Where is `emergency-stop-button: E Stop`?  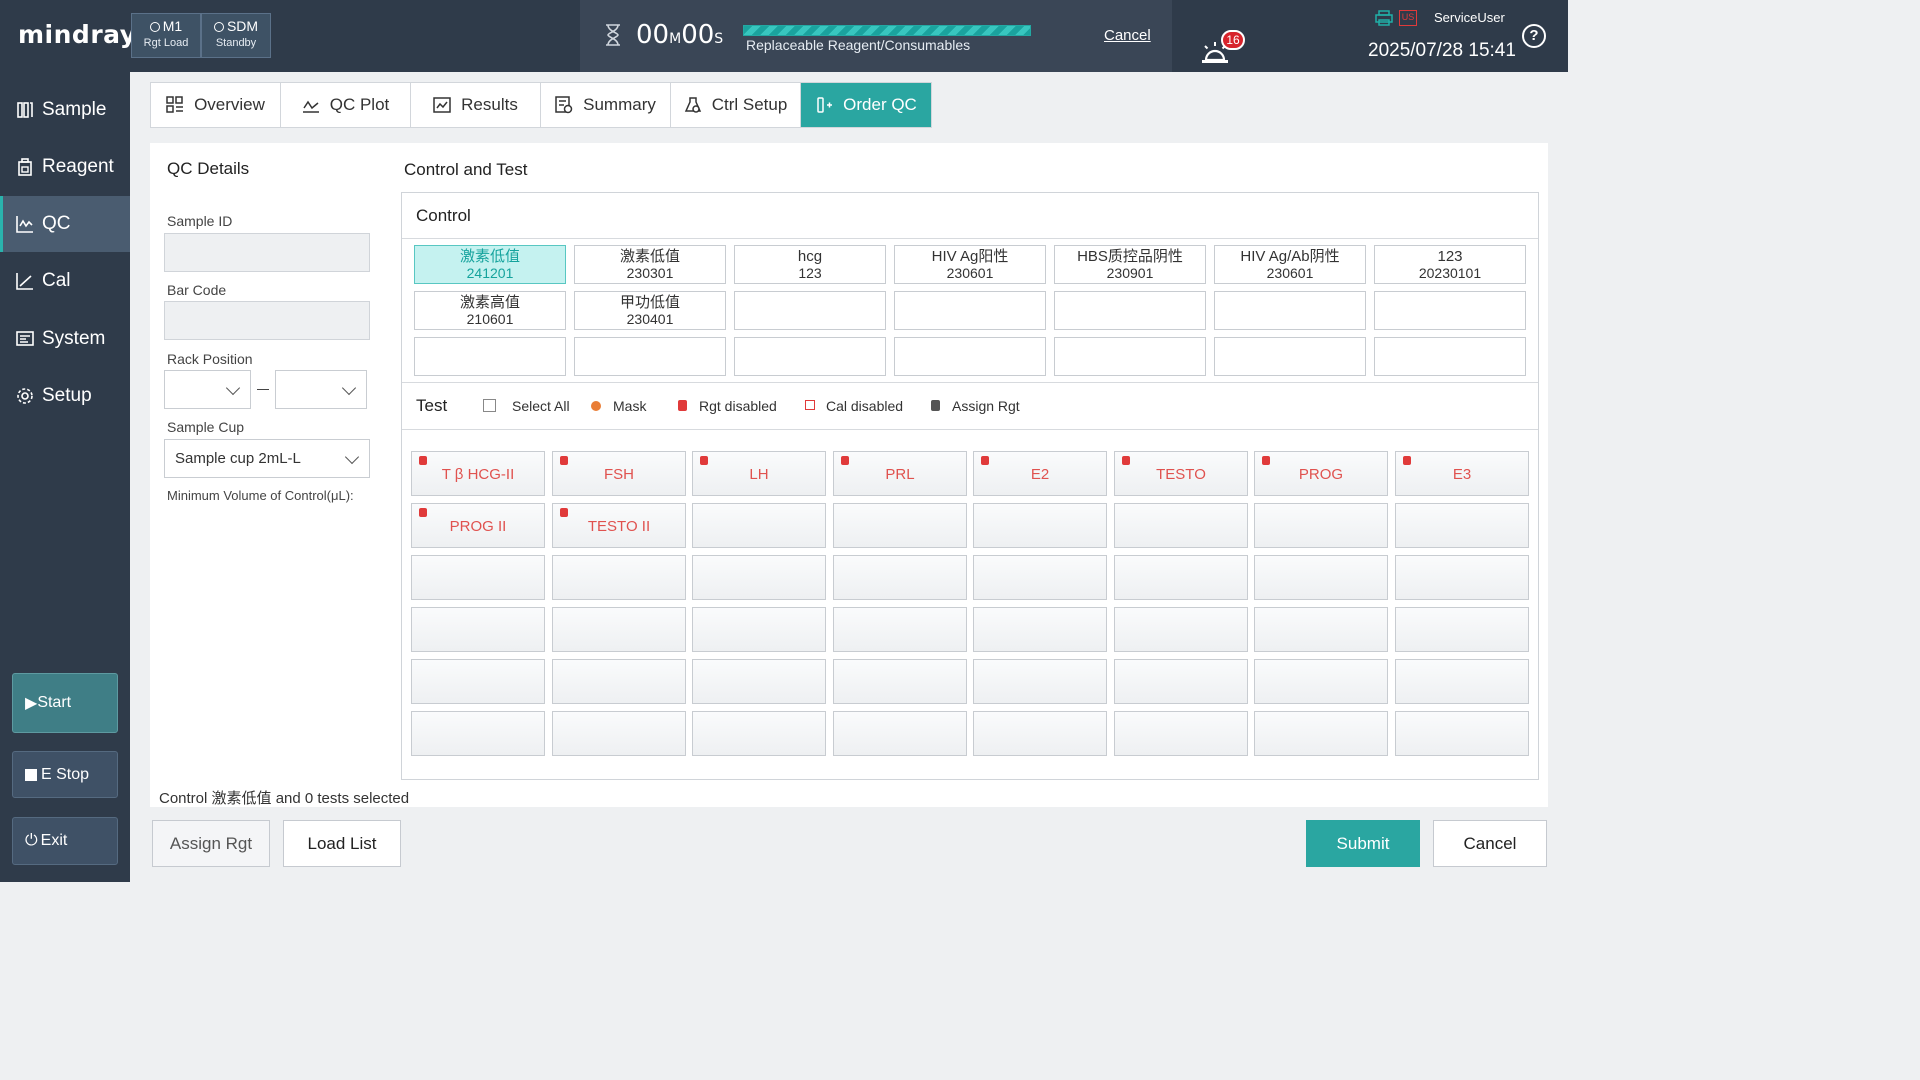
emergency-stop-button: E Stop is located at coordinates (65, 774).